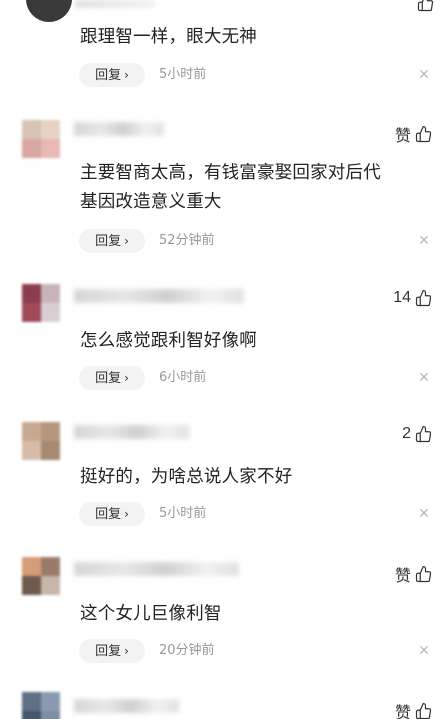  I want to click on like-button: 2, so click(417, 434).